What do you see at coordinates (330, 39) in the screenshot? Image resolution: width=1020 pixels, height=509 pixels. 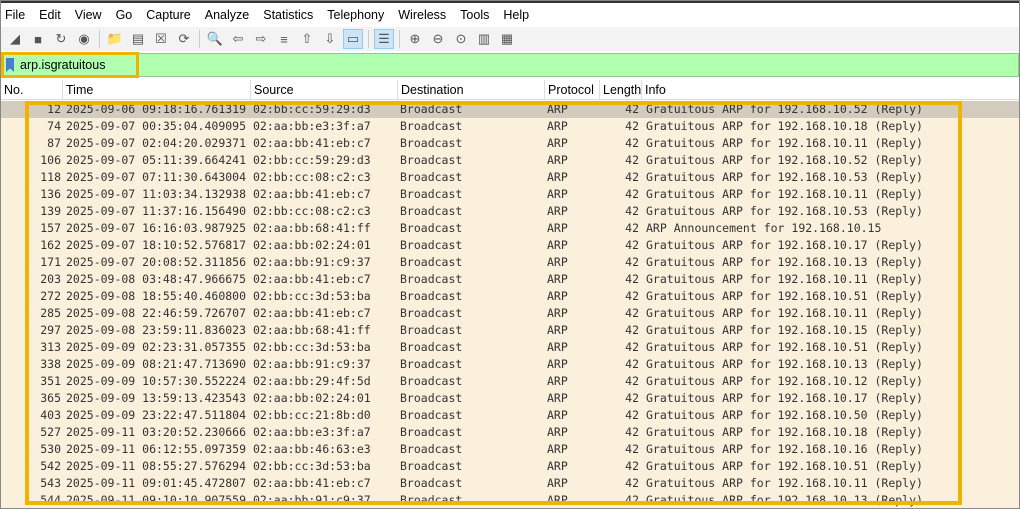 I see `last-packet-icon: ⇩` at bounding box center [330, 39].